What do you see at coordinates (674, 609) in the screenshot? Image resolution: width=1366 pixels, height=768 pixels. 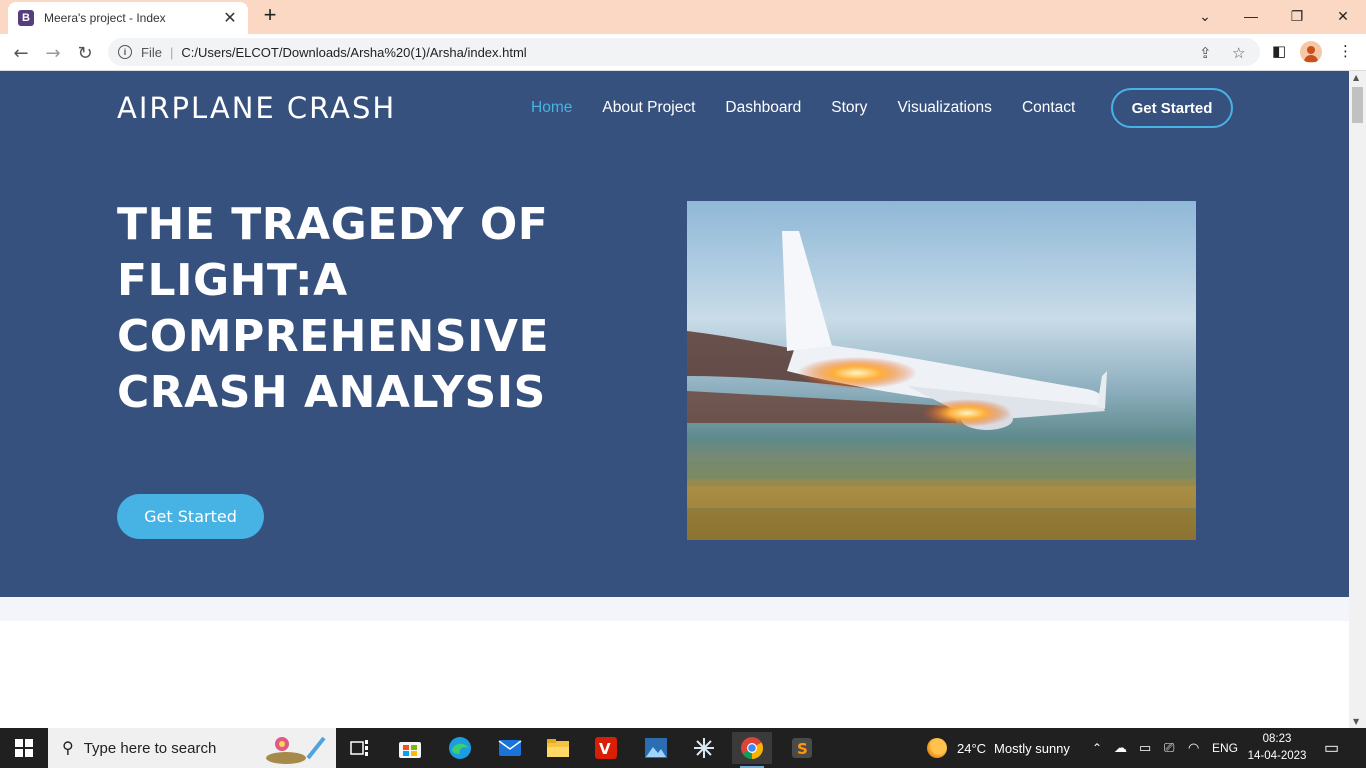 I see `section-divider-strip` at bounding box center [674, 609].